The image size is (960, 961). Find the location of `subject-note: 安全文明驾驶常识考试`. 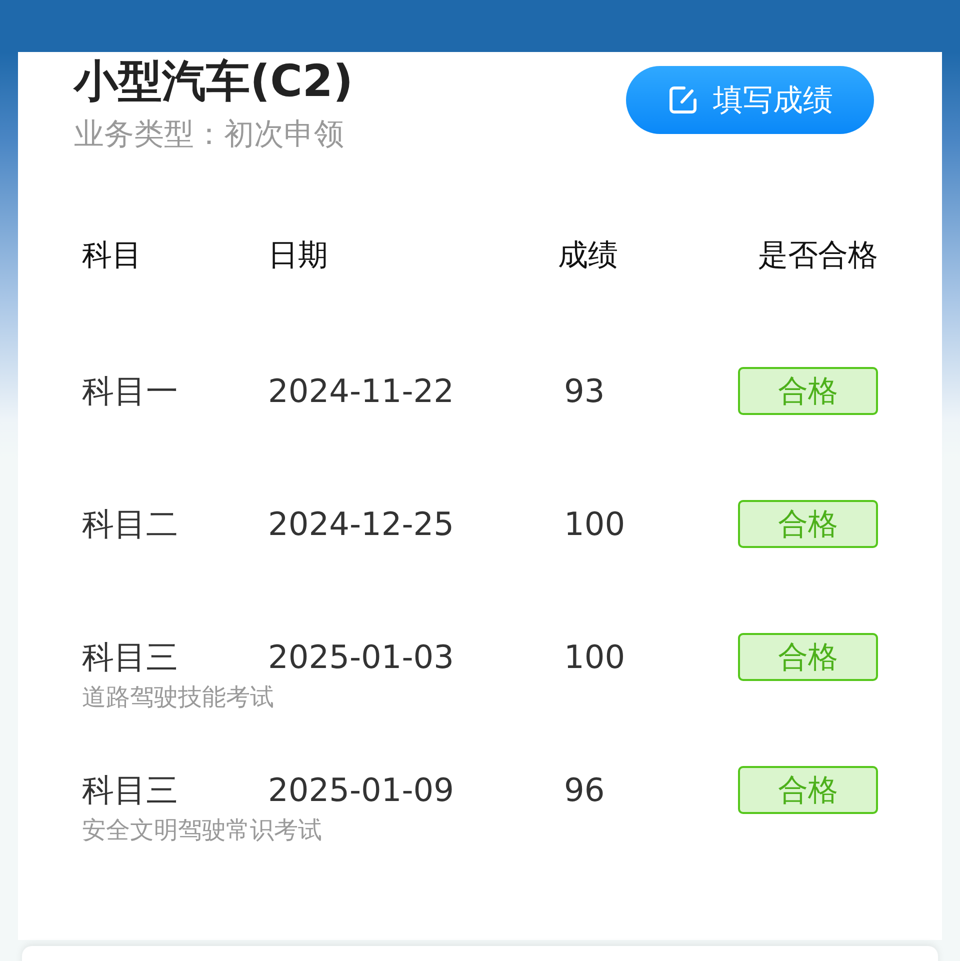

subject-note: 安全文明驾驶常识考试 is located at coordinates (202, 830).